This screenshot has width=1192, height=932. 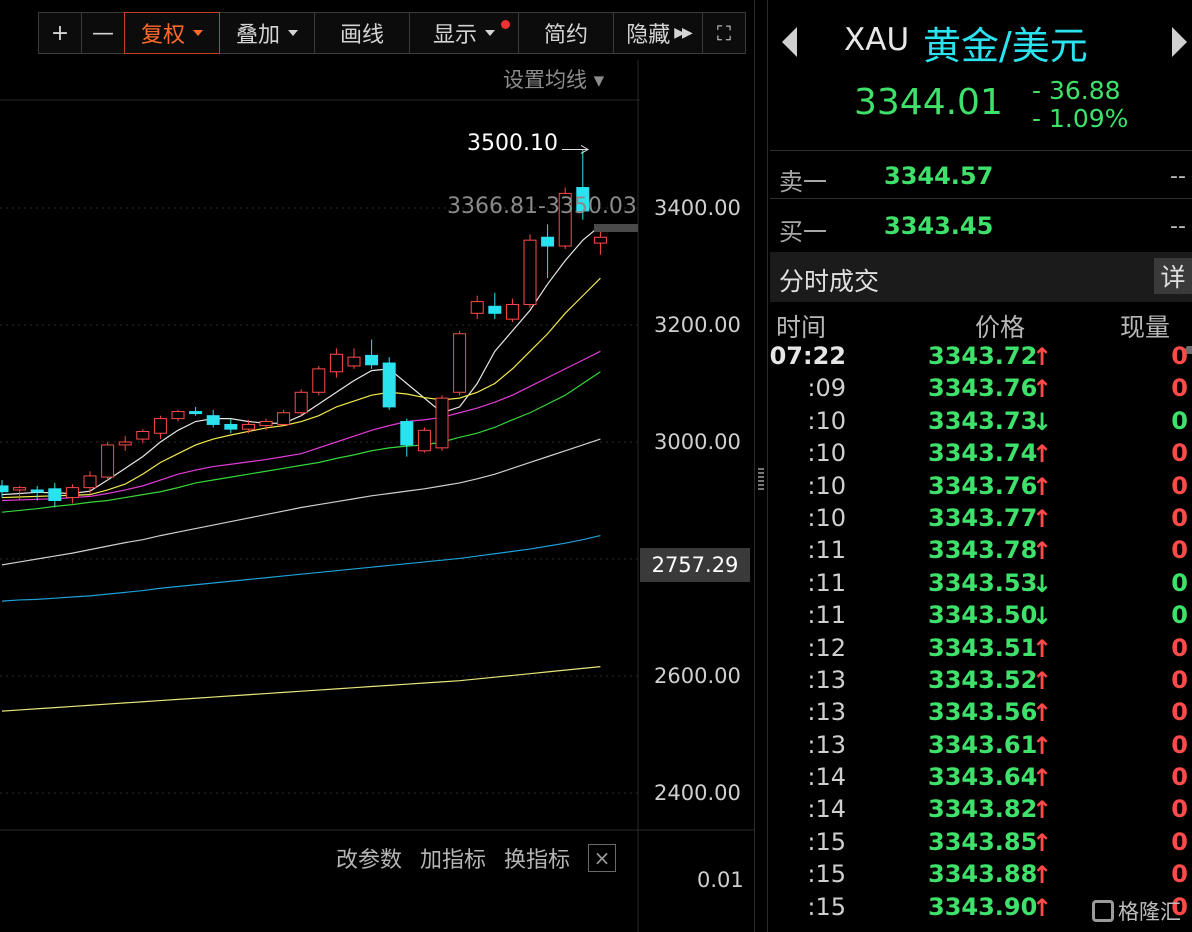 I want to click on tick-row: :10 3343.73 ↓ 0, so click(x=981, y=422).